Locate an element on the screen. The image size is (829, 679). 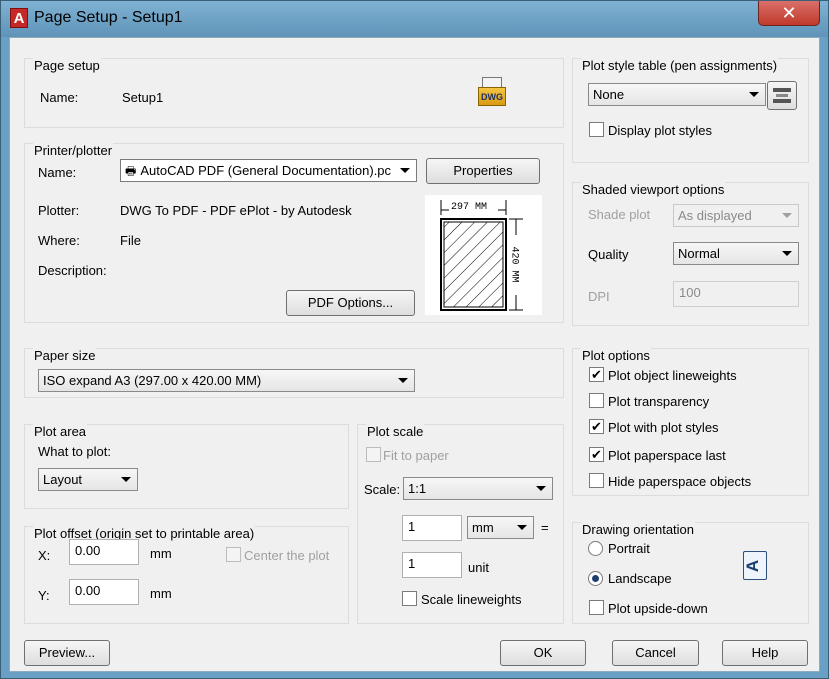
paper-height-label: 420 MM is located at coordinates (514, 264).